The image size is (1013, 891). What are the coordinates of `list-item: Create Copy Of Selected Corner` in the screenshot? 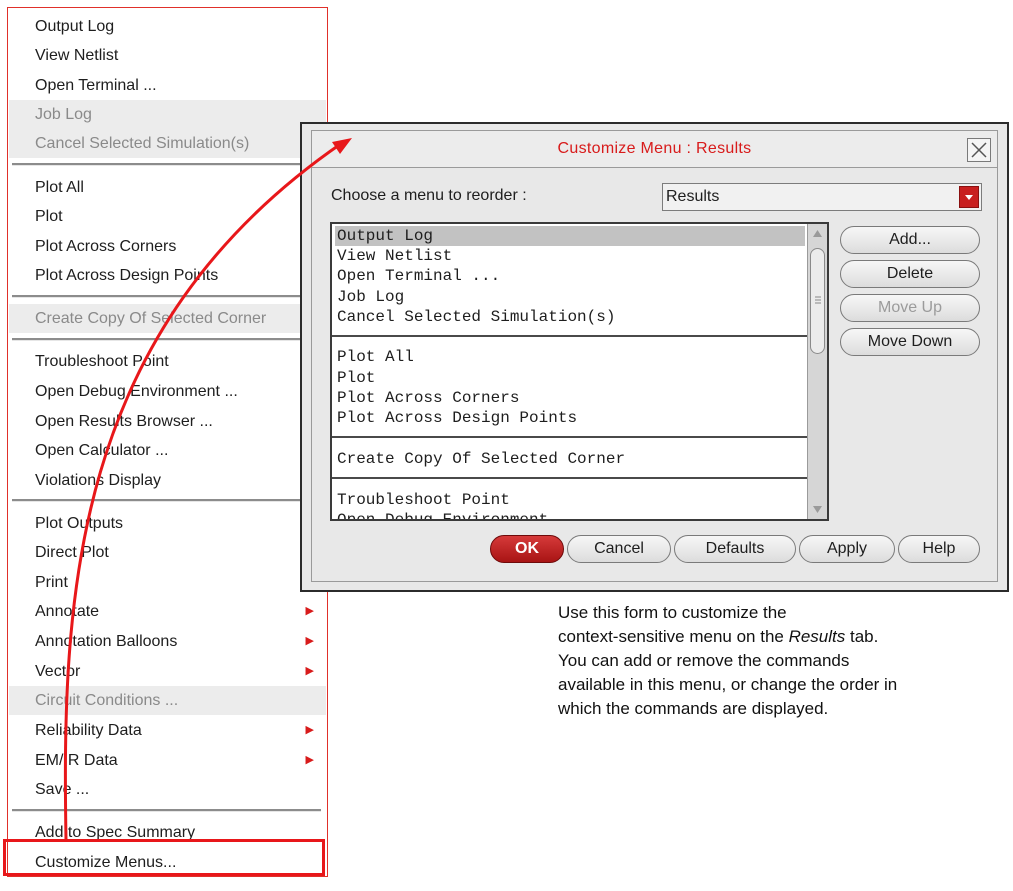 It's located at (570, 459).